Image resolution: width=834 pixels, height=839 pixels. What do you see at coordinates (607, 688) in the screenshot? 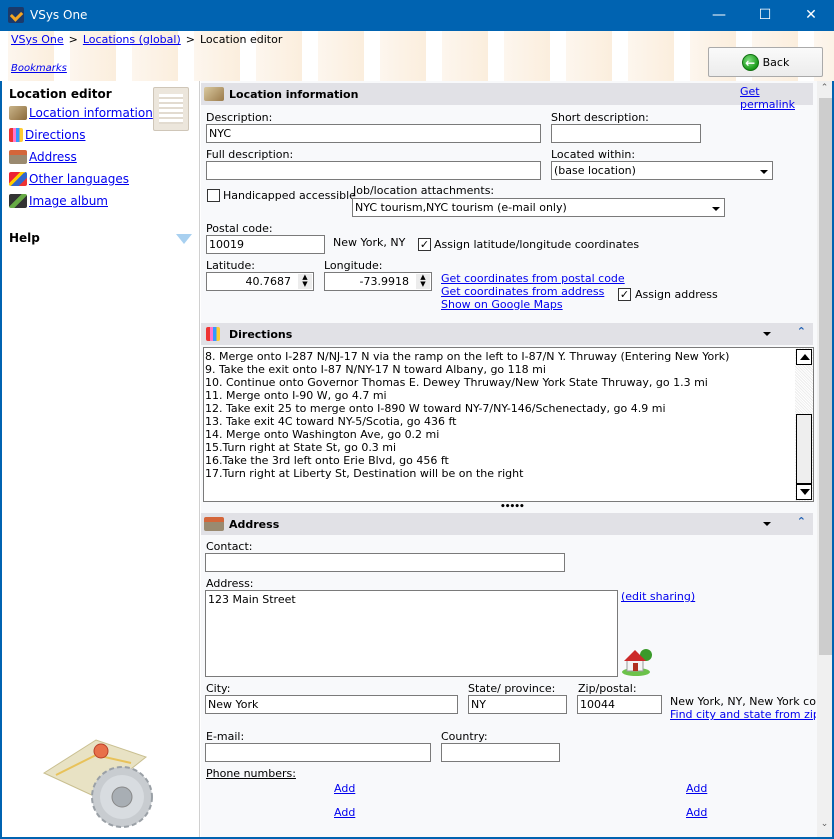
I see `zip-label: Zip/postal:` at bounding box center [607, 688].